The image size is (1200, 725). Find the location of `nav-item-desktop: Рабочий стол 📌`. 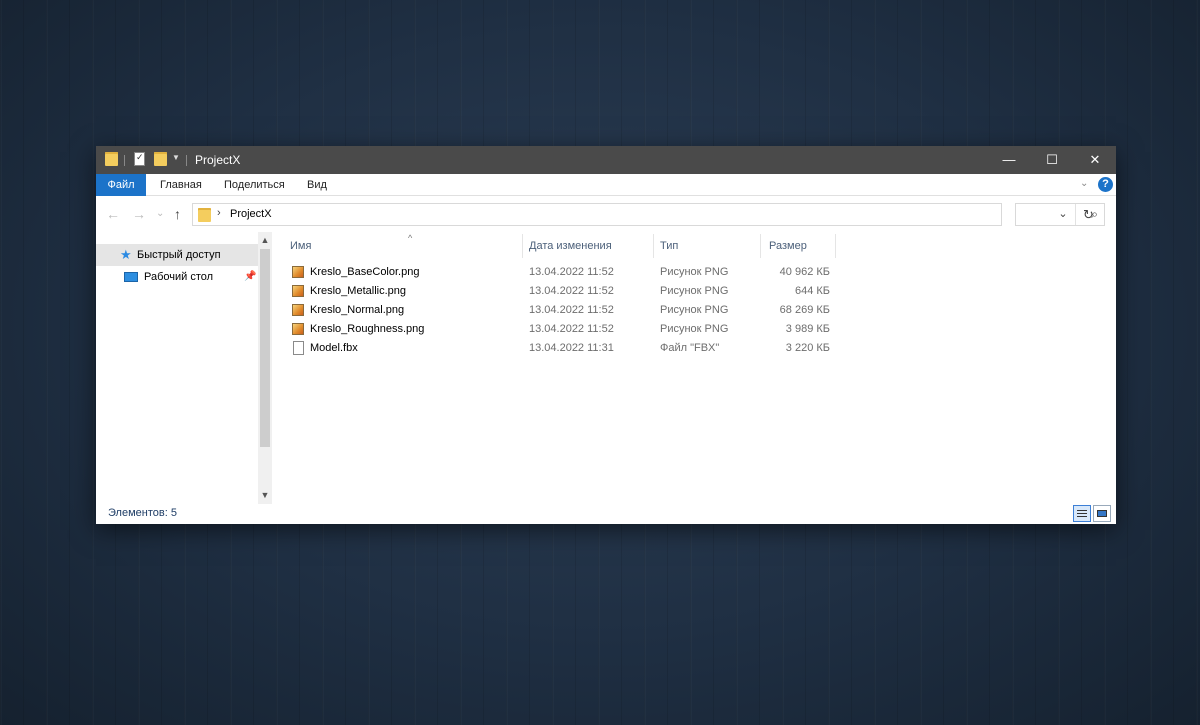

nav-item-desktop: Рабочий стол 📌 is located at coordinates (177, 277).